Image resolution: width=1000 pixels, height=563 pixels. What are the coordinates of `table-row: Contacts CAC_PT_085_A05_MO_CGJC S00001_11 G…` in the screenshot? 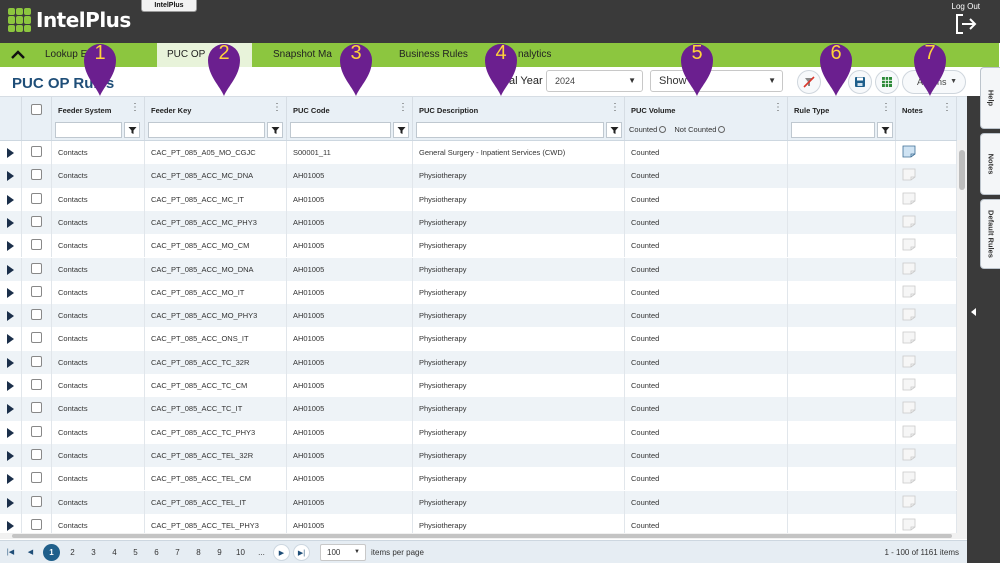 It's located at (483, 153).